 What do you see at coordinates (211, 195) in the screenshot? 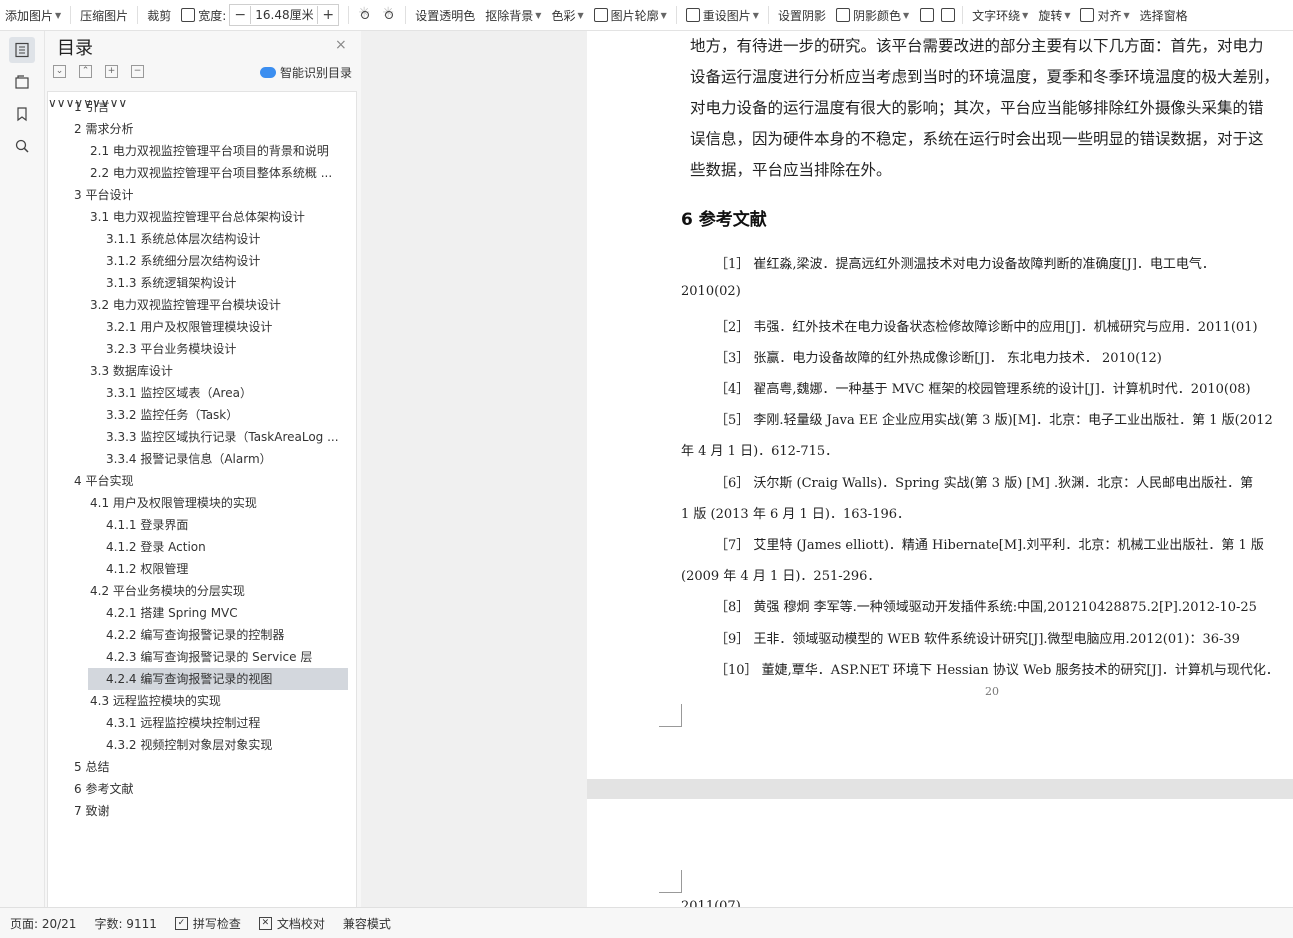
I see `toc-item: 3 平台设计` at bounding box center [211, 195].